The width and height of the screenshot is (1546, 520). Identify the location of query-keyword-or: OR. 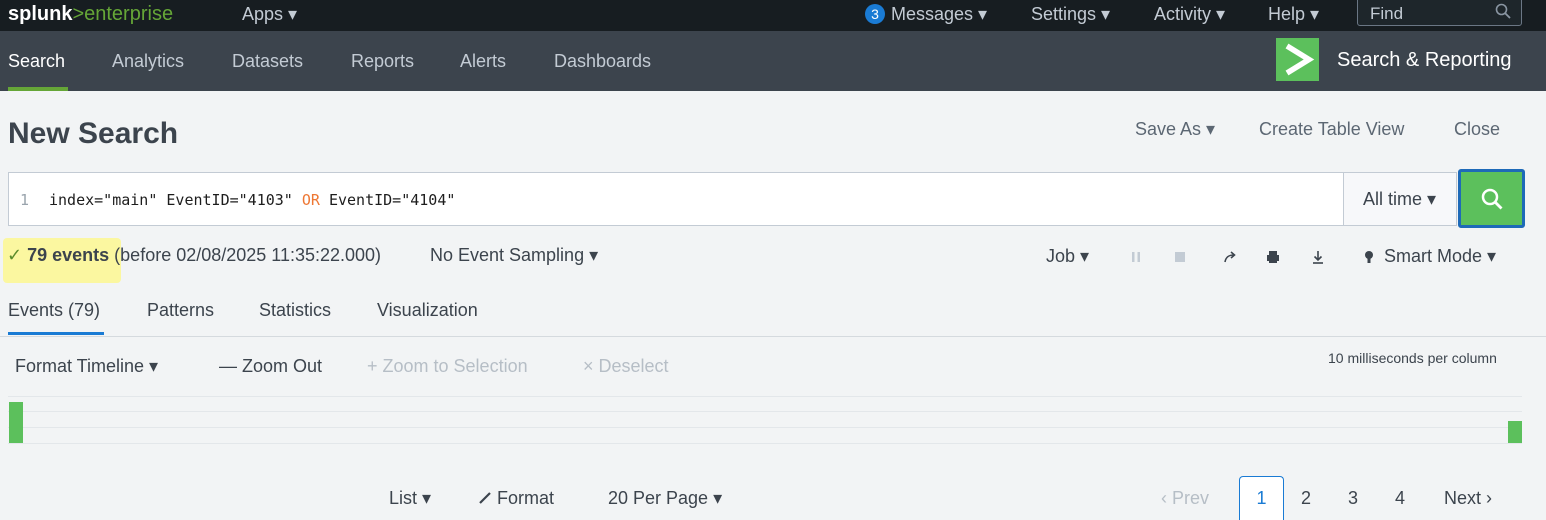
(310, 200).